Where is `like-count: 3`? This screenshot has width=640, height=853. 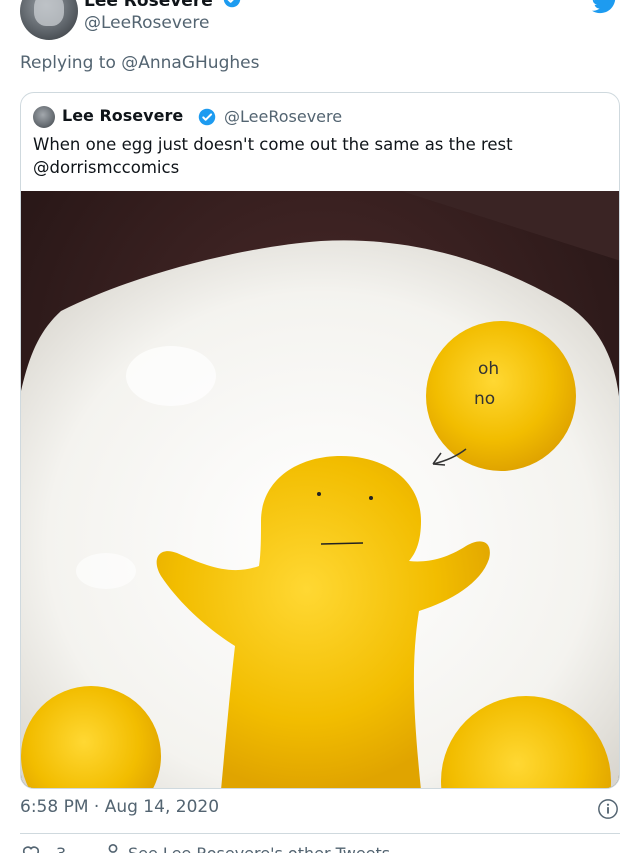
like-count: 3 is located at coordinates (61, 848).